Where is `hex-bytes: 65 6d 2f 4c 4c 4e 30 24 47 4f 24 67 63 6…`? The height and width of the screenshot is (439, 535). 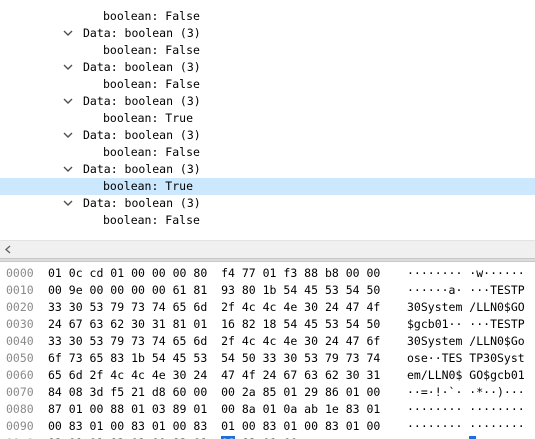 hex-bytes: 65 6d 2f 4c 4c 4e 30 24 47 4f 24 67 63 6… is located at coordinates (214, 375).